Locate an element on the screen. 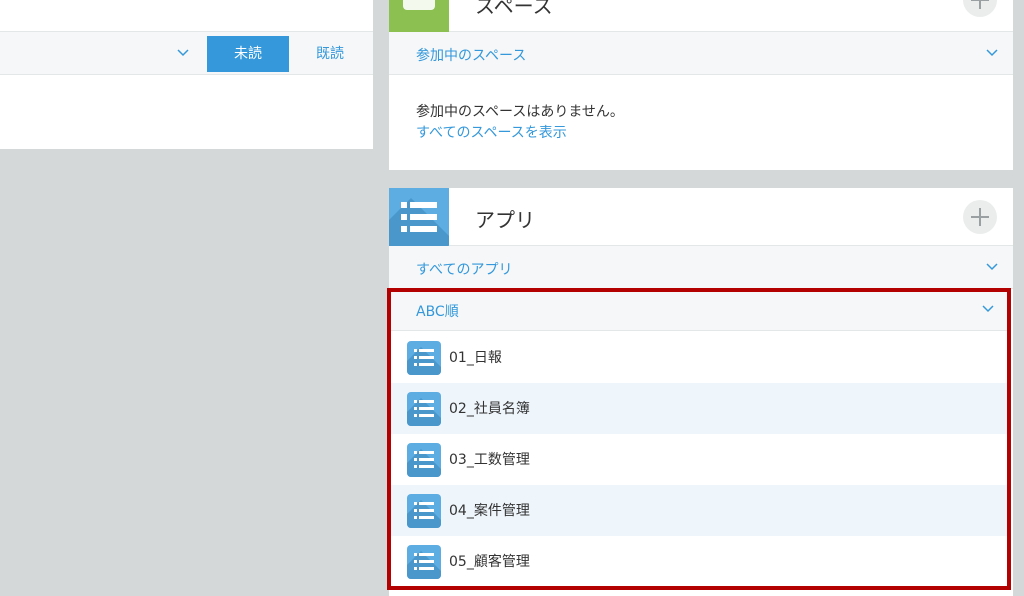  space-widget-header: スペース is located at coordinates (701, 16).